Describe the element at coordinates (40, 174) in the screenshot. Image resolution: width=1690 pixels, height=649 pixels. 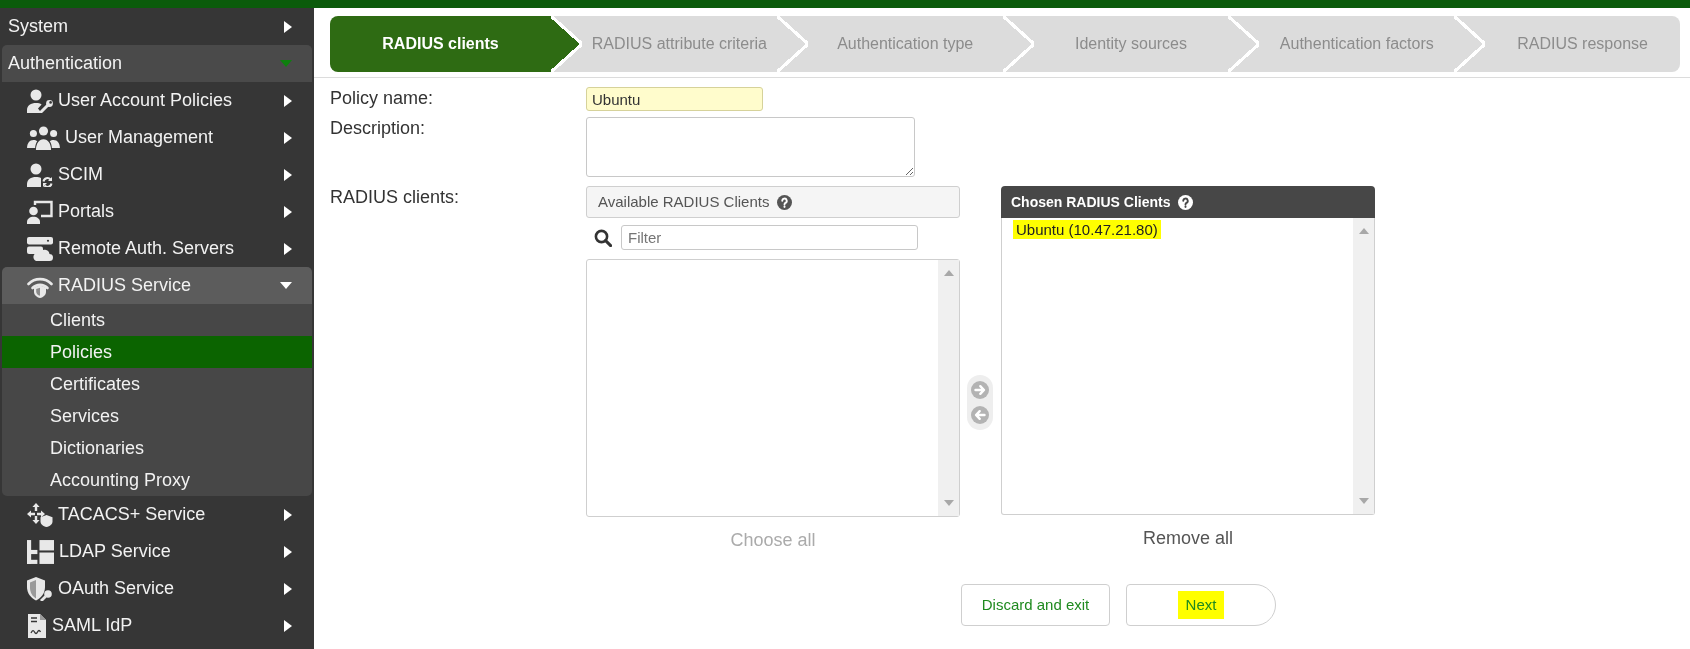
I see `user-sync-icon` at that location.